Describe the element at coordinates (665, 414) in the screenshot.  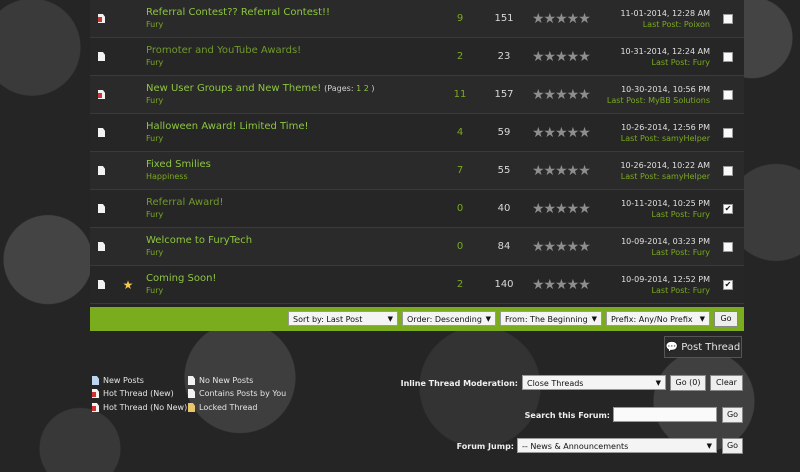
I see `search-input` at that location.